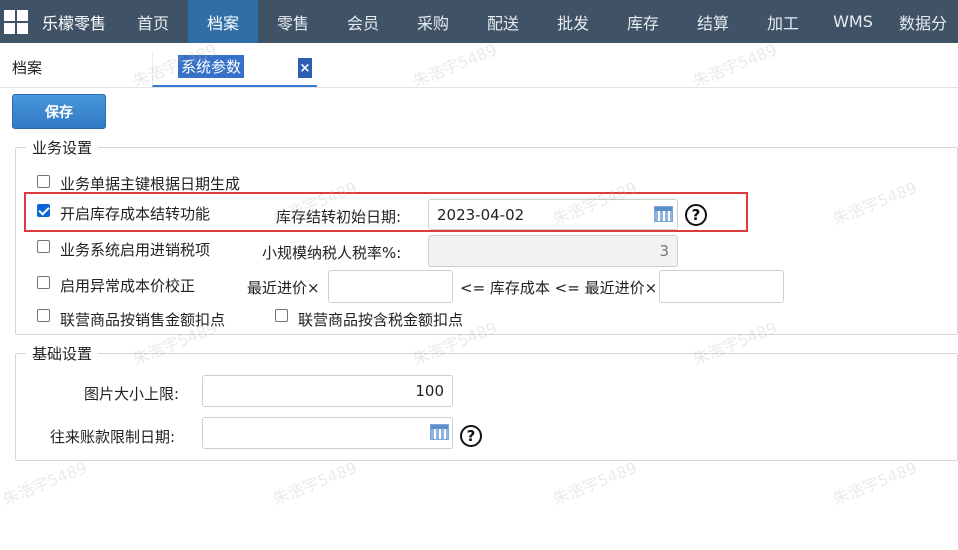 The image size is (958, 550). Describe the element at coordinates (327, 433) in the screenshot. I see `payment-date-input` at that location.